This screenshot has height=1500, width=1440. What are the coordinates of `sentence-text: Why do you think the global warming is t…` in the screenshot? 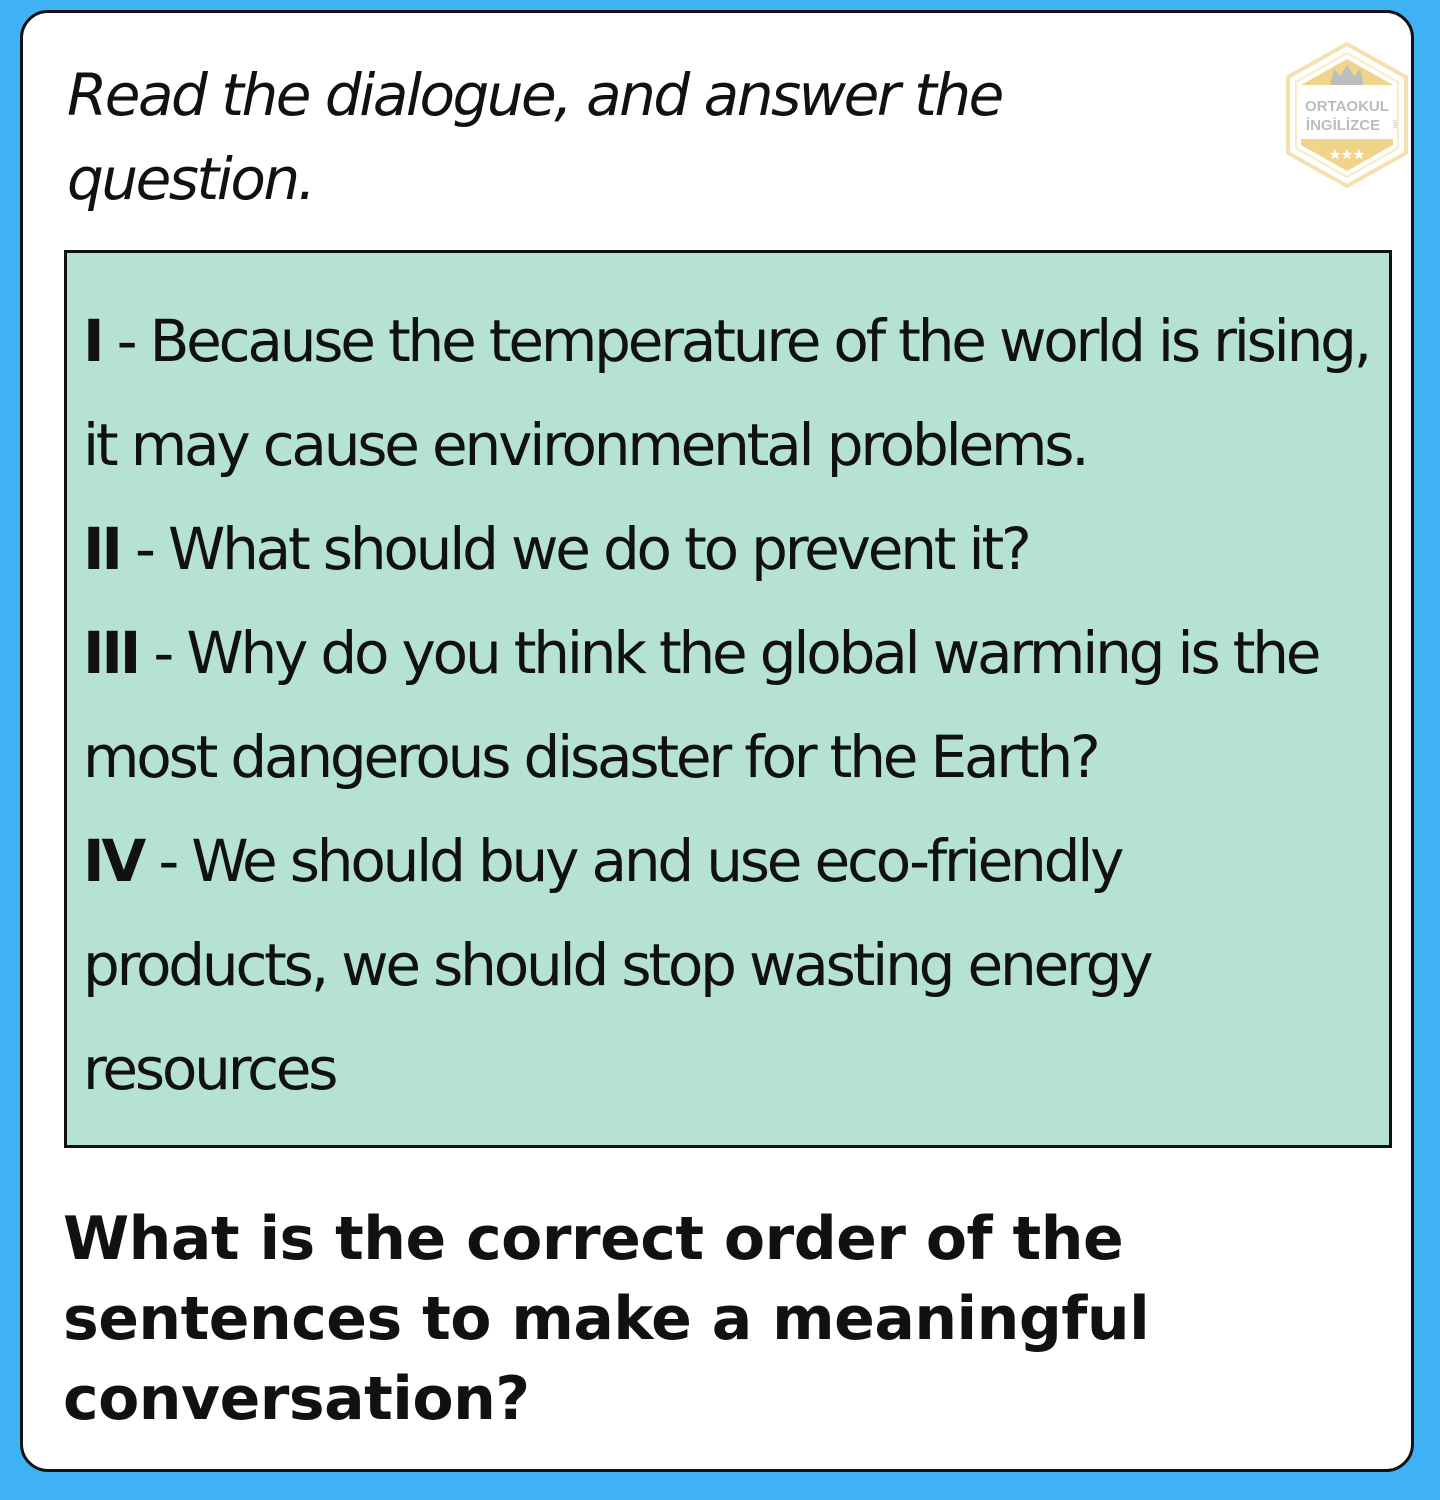 It's located at (702, 705).